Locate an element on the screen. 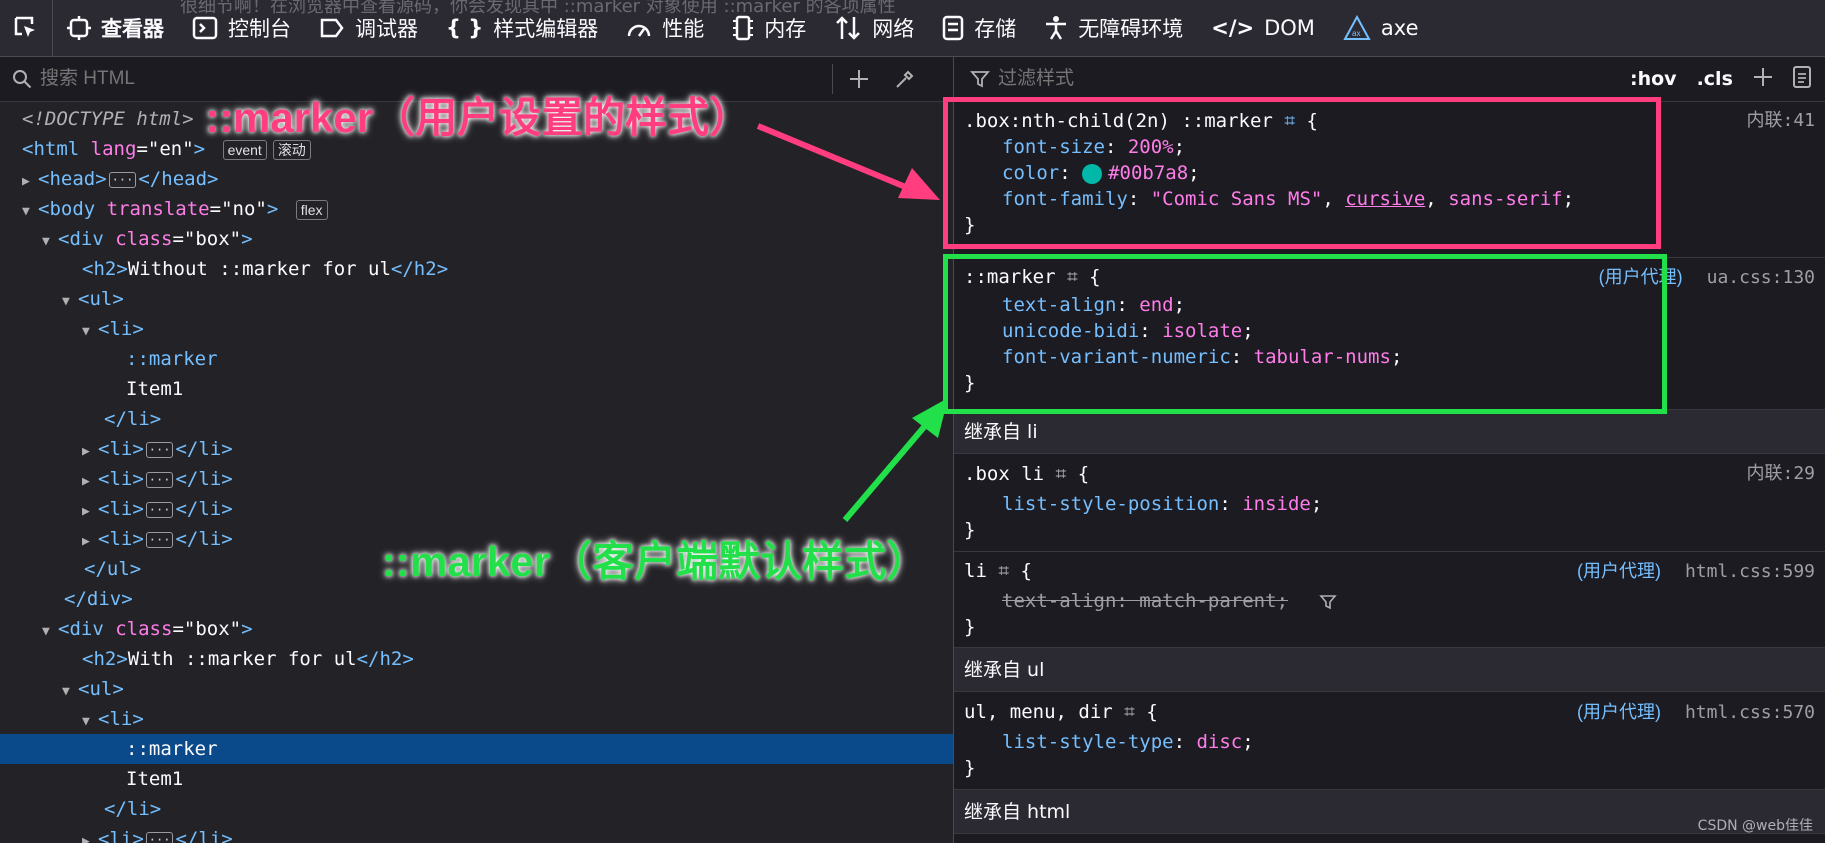 The width and height of the screenshot is (1825, 843). annotation-ua-styles: ::marker（客户端默认样式） is located at coordinates (655, 561).